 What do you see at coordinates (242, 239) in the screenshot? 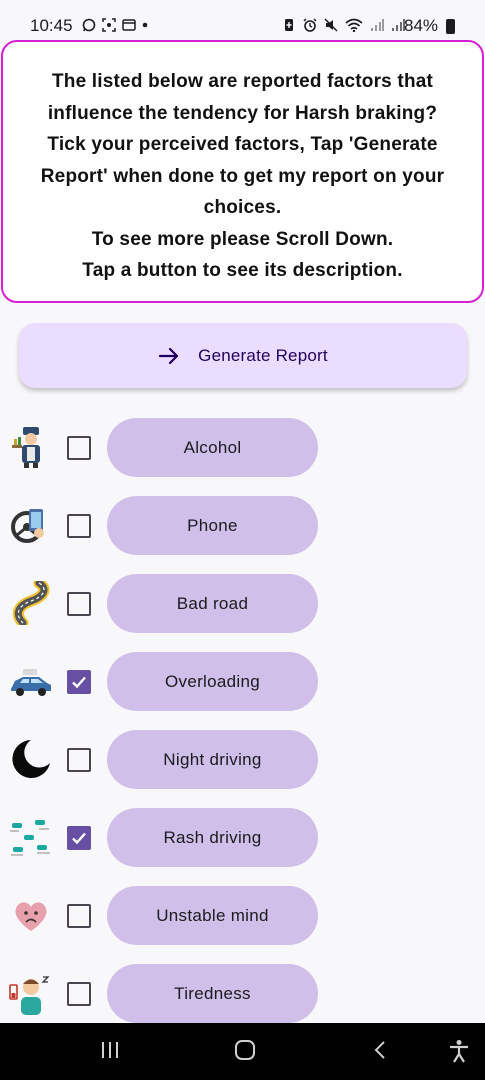
I see `instructions-line: To see more please Scroll Down.` at bounding box center [242, 239].